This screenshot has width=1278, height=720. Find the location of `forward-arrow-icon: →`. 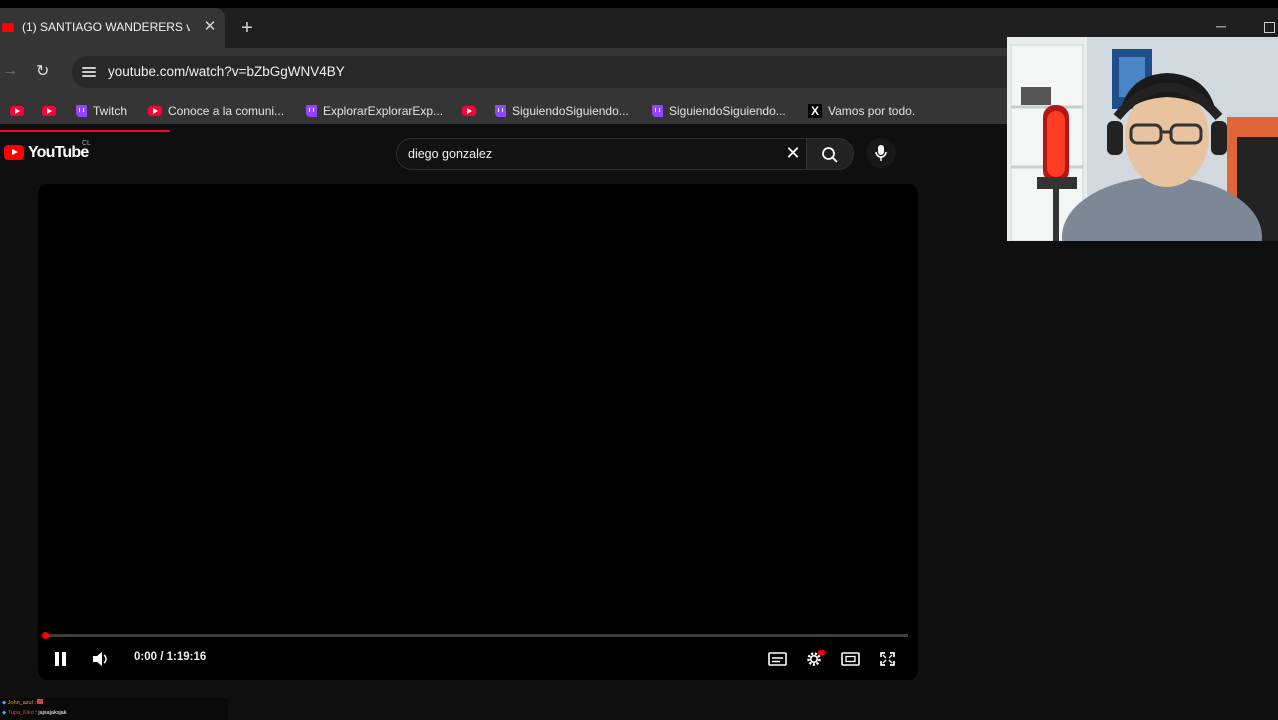

forward-arrow-icon: → is located at coordinates (10, 71).